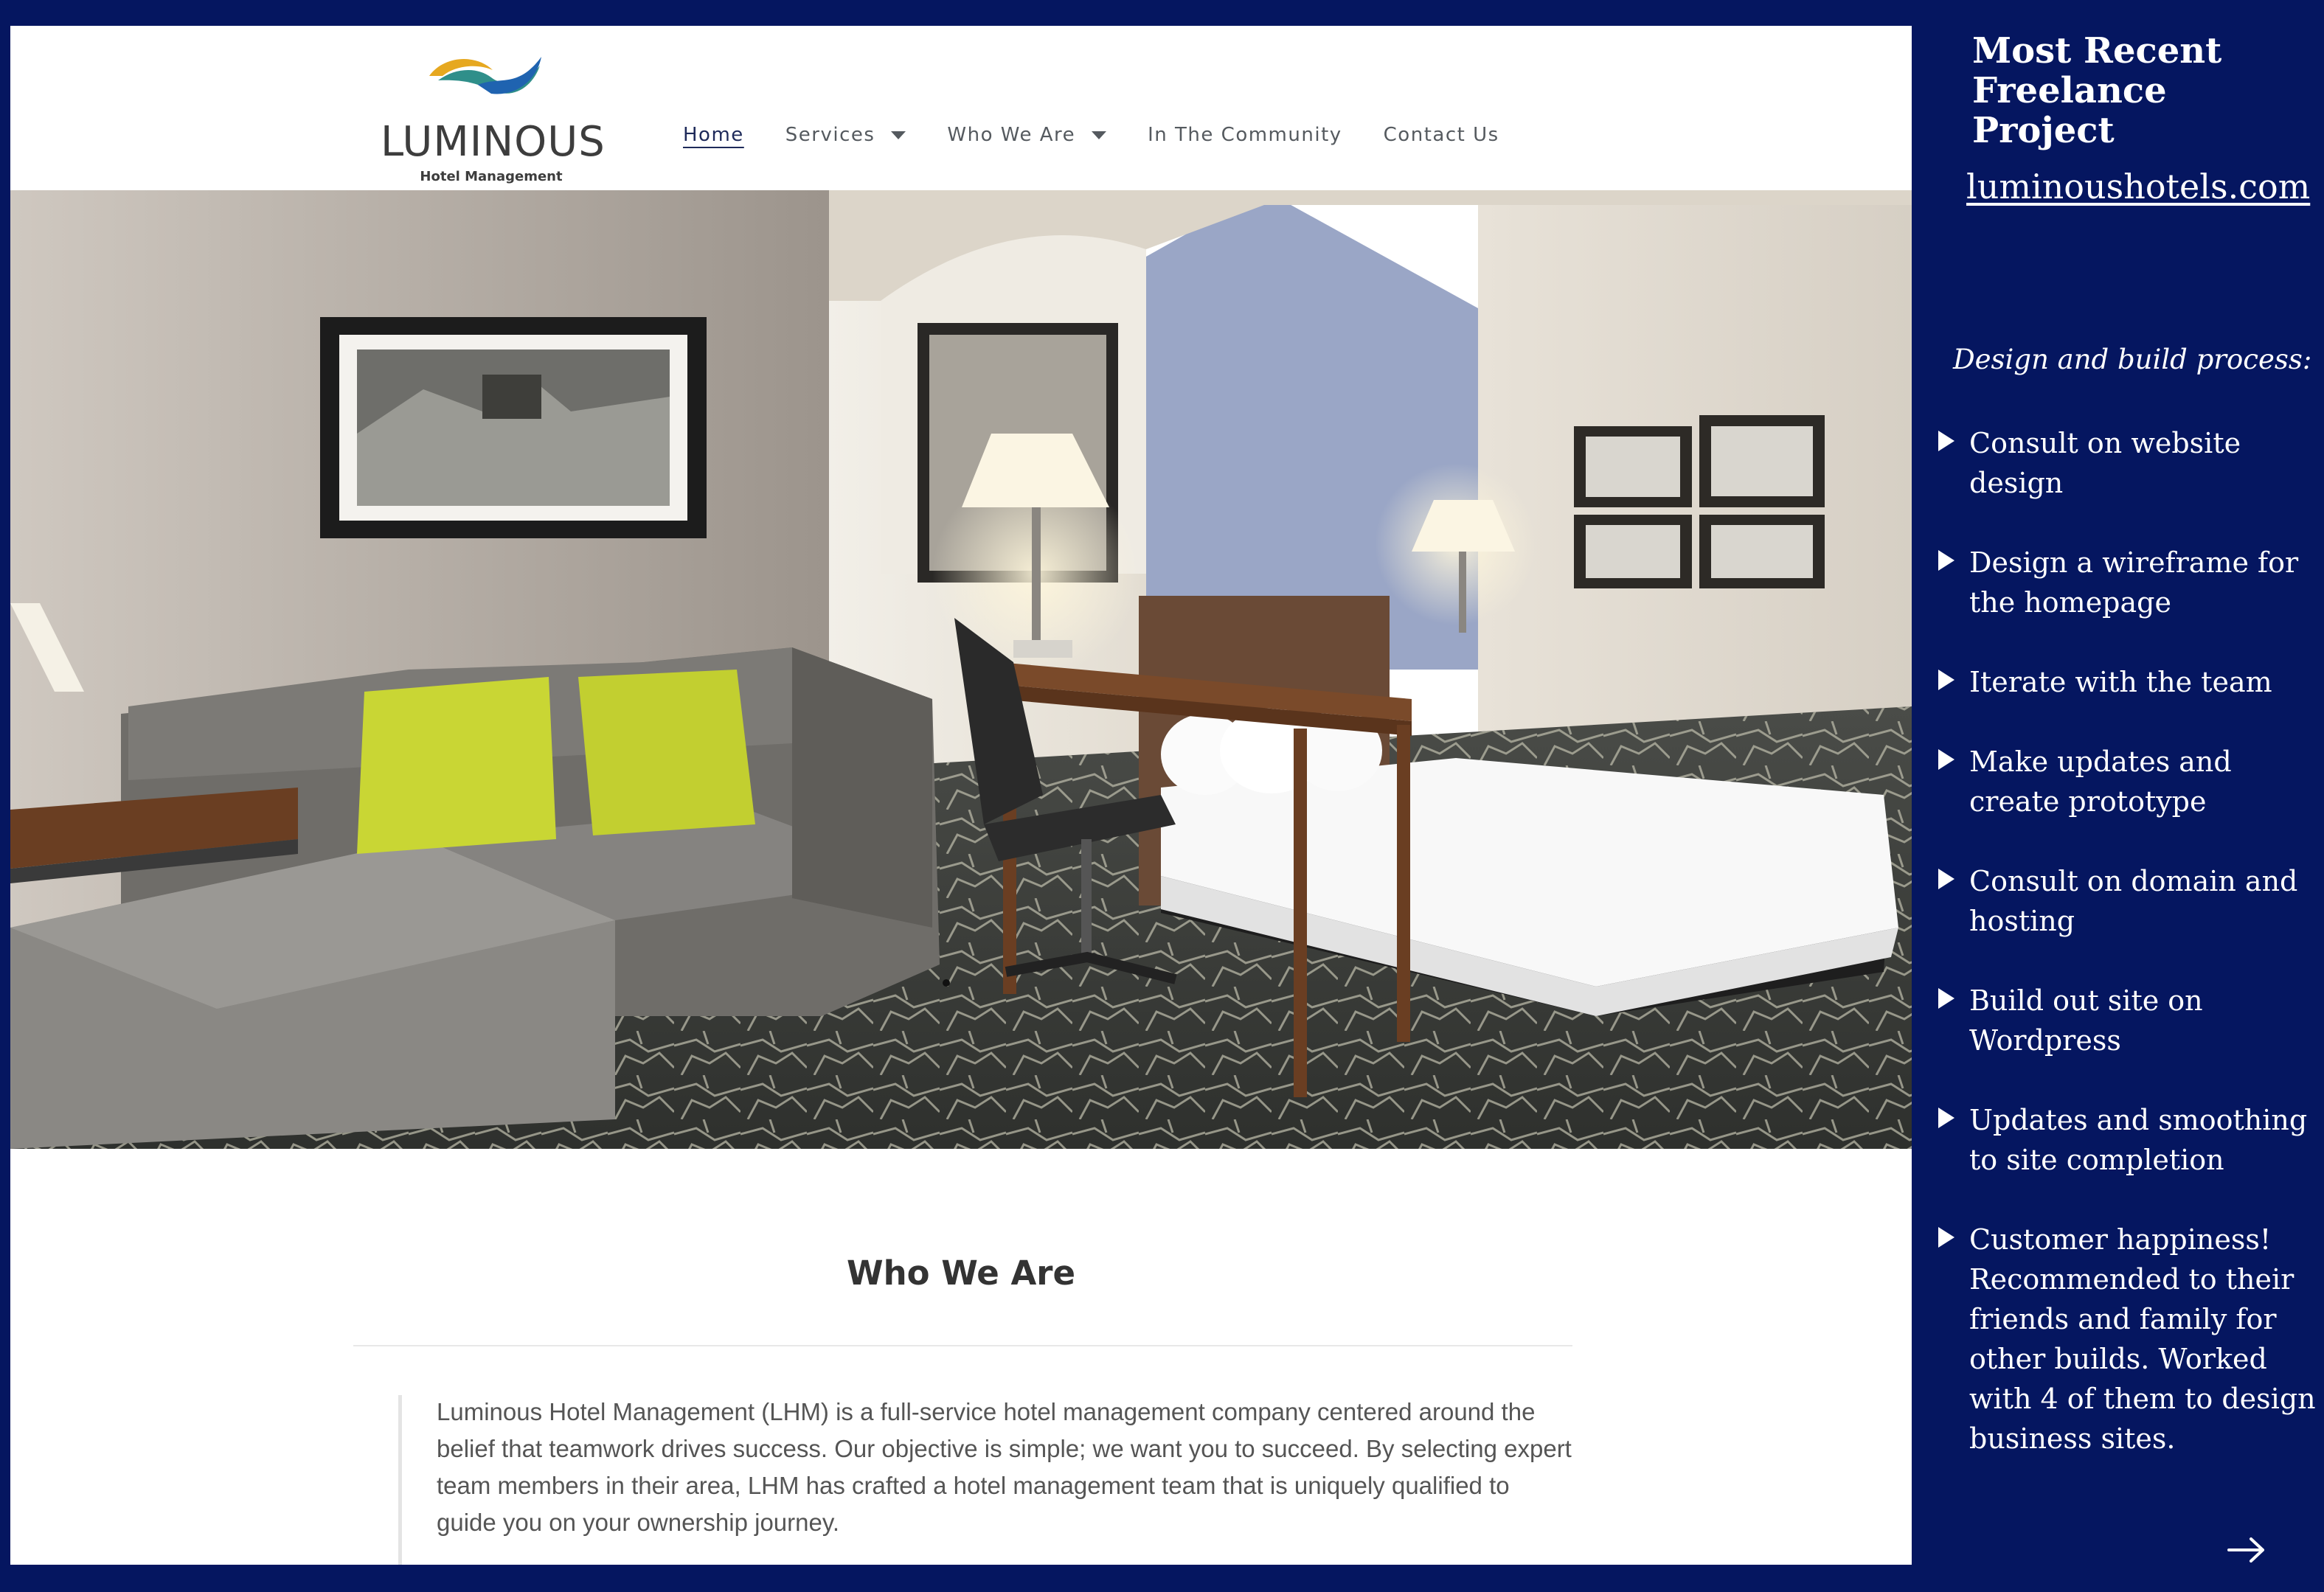  I want to click on process-step-text: Make updates and create prototype, so click(2100, 781).